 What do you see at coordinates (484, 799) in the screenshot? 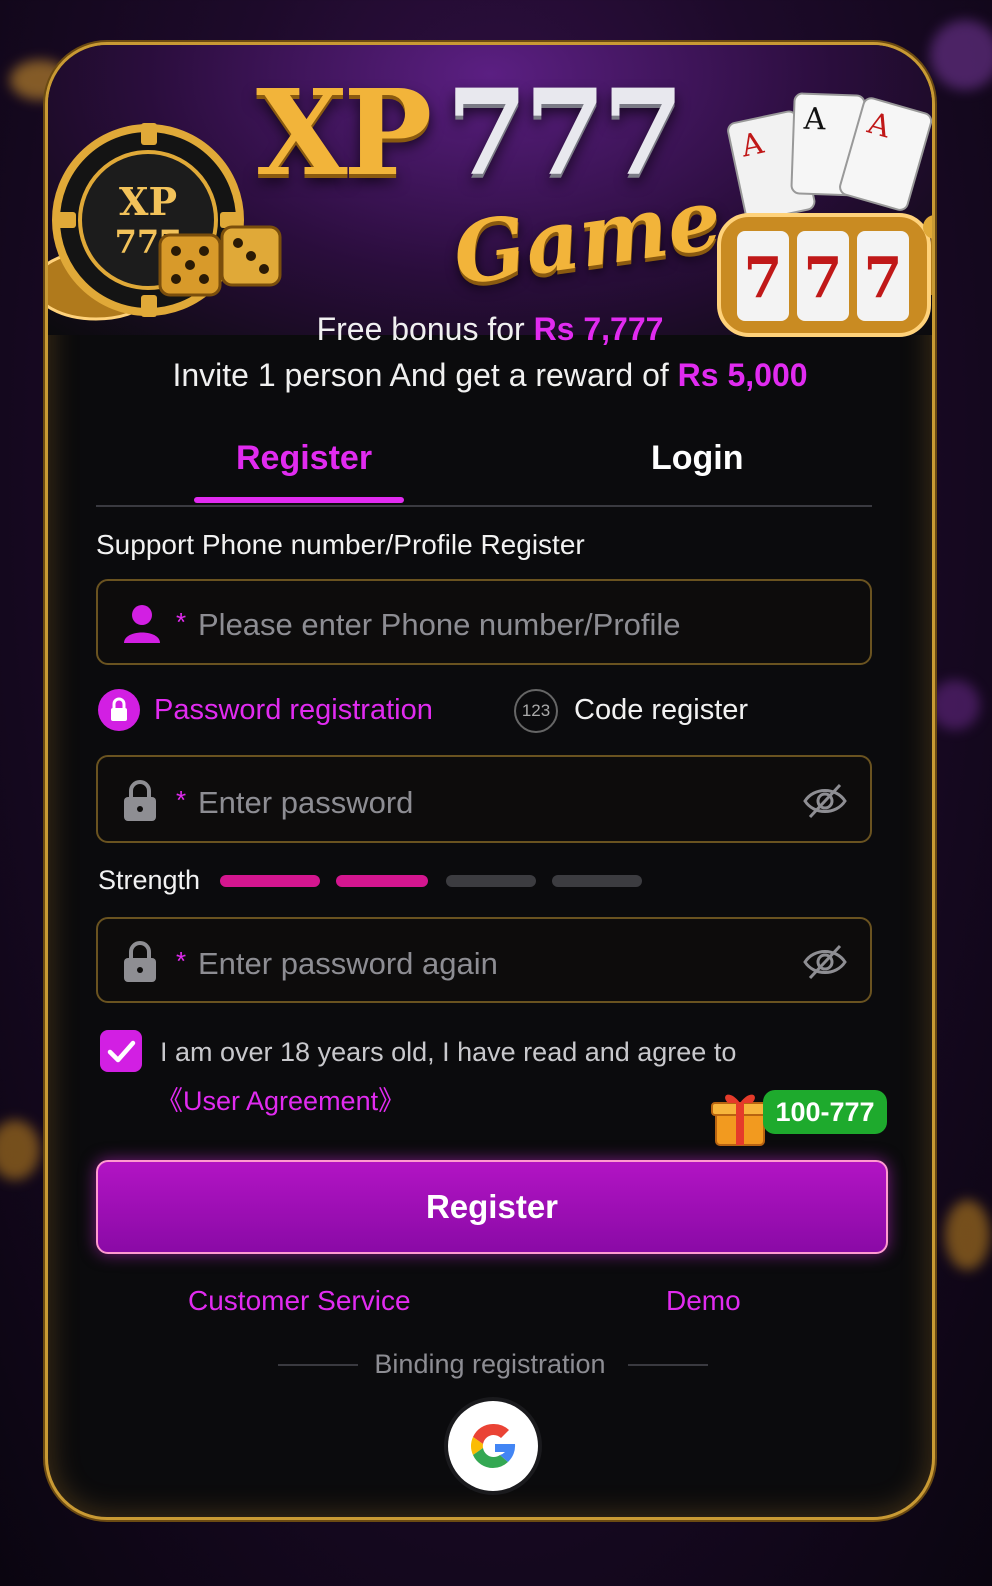
I see `password-input: * Enter password` at bounding box center [484, 799].